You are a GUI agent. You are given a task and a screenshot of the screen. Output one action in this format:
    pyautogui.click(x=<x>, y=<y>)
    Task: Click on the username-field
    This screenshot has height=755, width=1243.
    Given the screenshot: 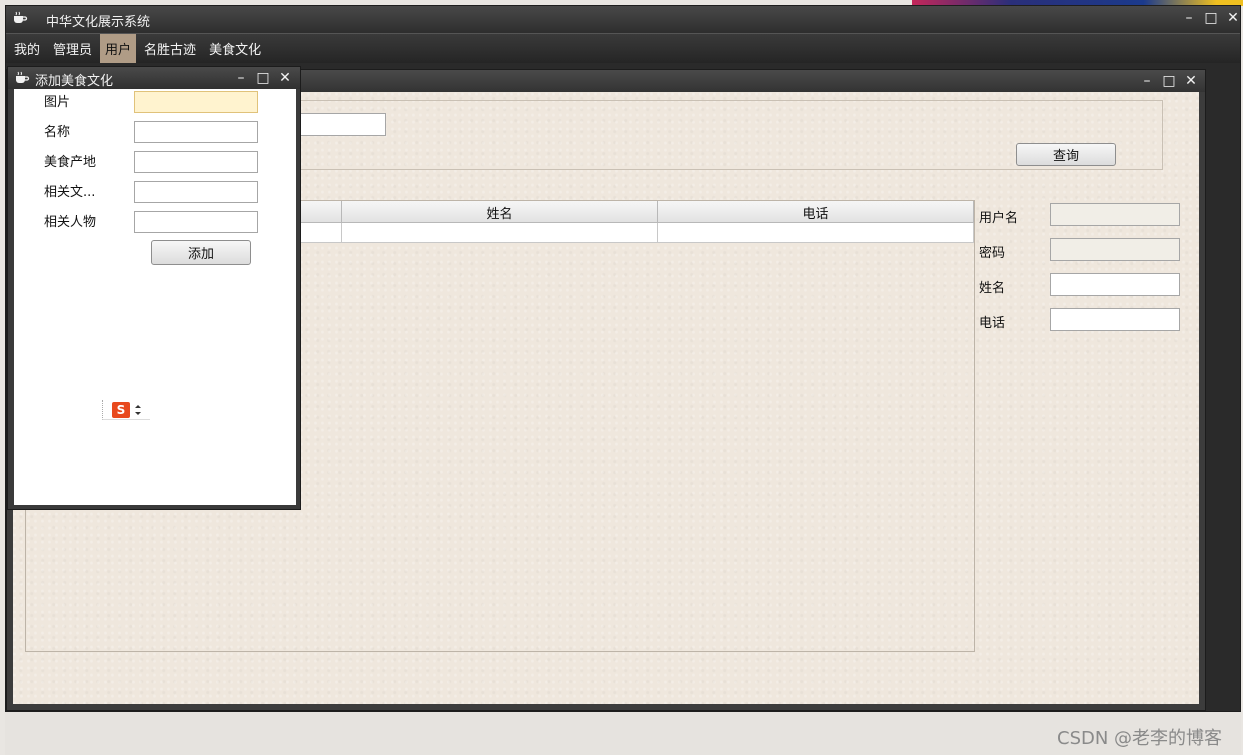 What is the action you would take?
    pyautogui.click(x=1115, y=214)
    